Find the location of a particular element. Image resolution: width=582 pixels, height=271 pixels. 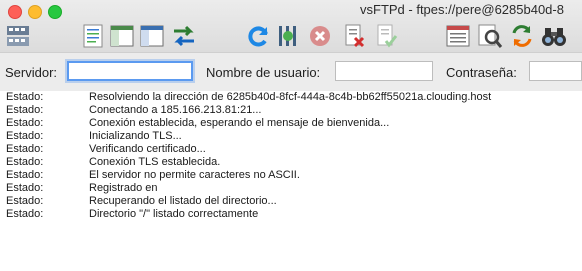

quickconnect-bar: Servidor: Nombre de usuario: Contraseña: is located at coordinates (291, 72).